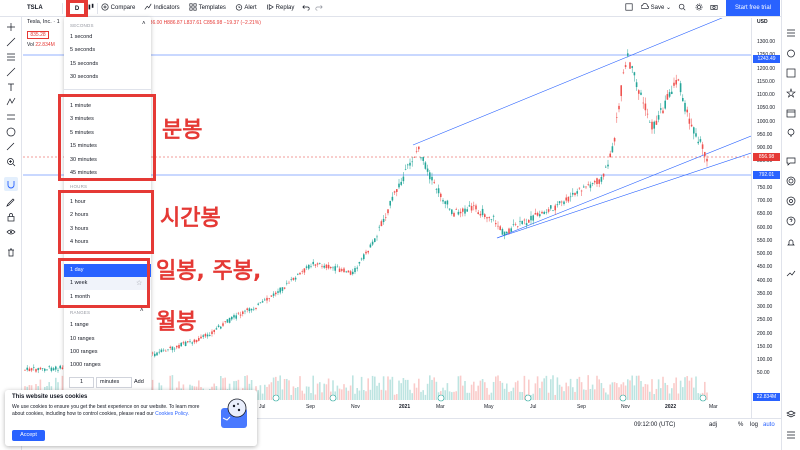 The height and width of the screenshot is (450, 800). Describe the element at coordinates (107, 50) in the screenshot. I see `interval-5-seconds: 5 seconds` at that location.